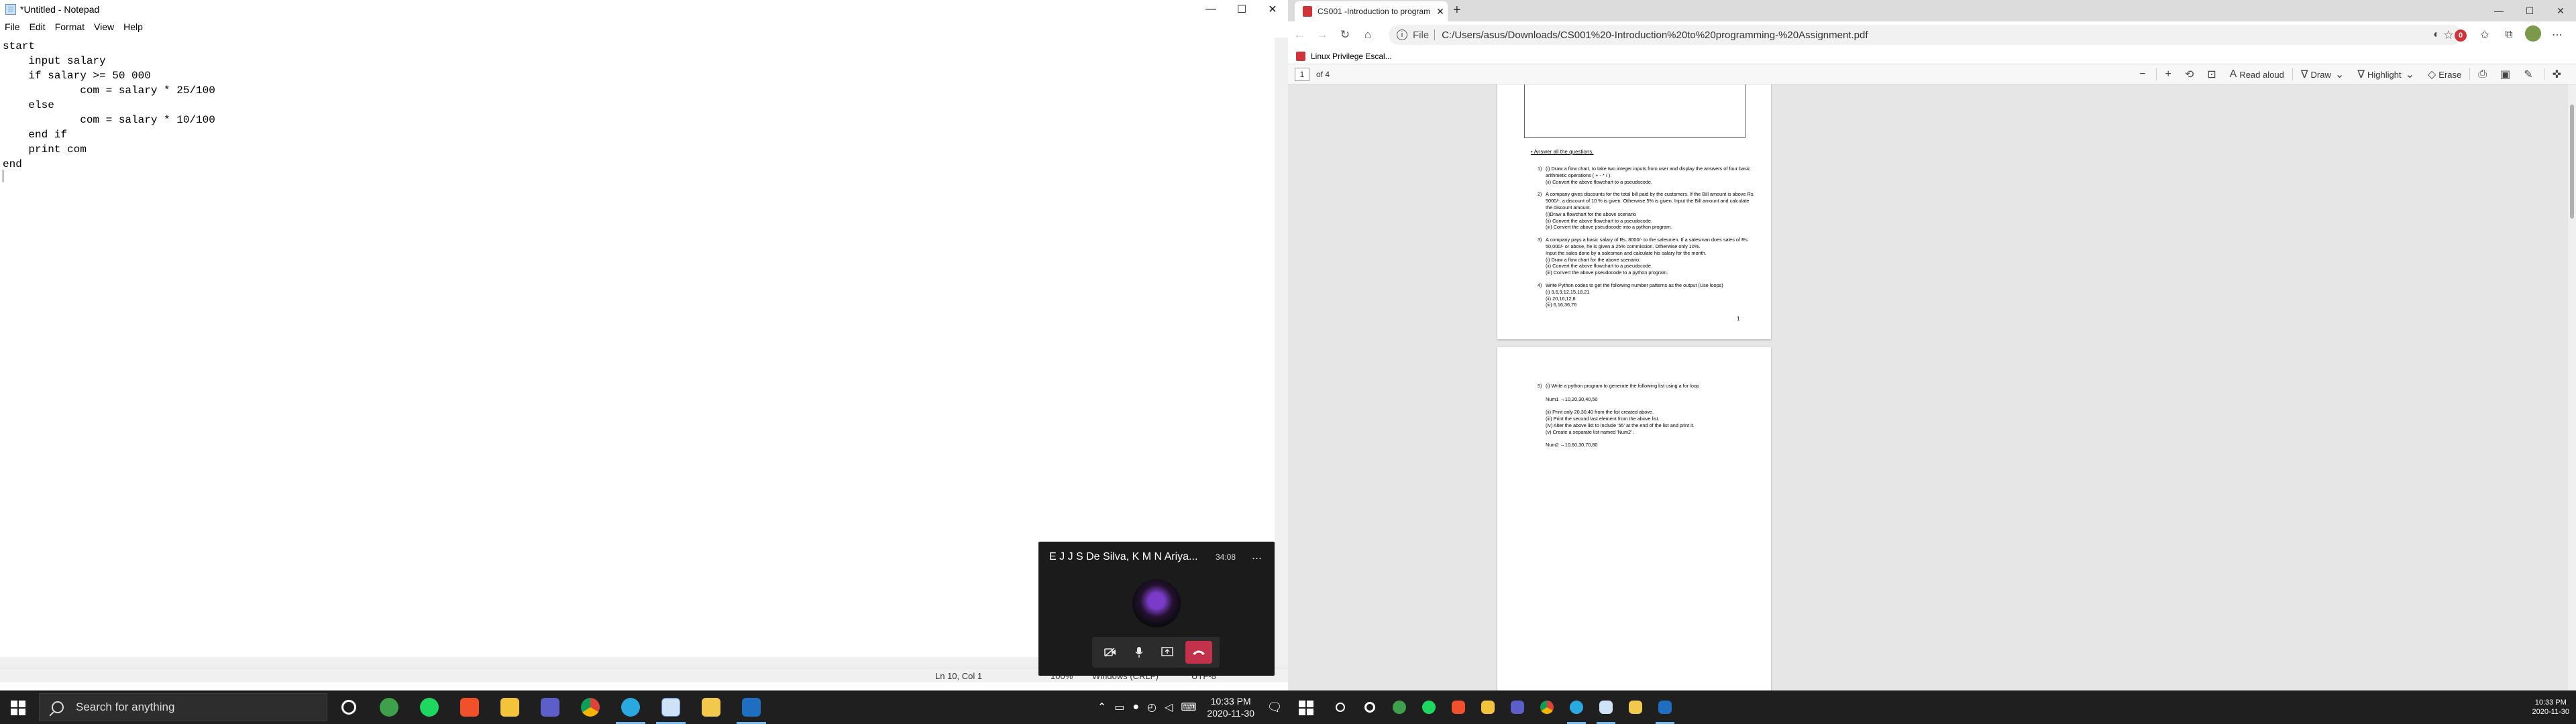 The width and height of the screenshot is (2576, 724). What do you see at coordinates (2498, 10) in the screenshot?
I see `edge-minimize-button: —` at bounding box center [2498, 10].